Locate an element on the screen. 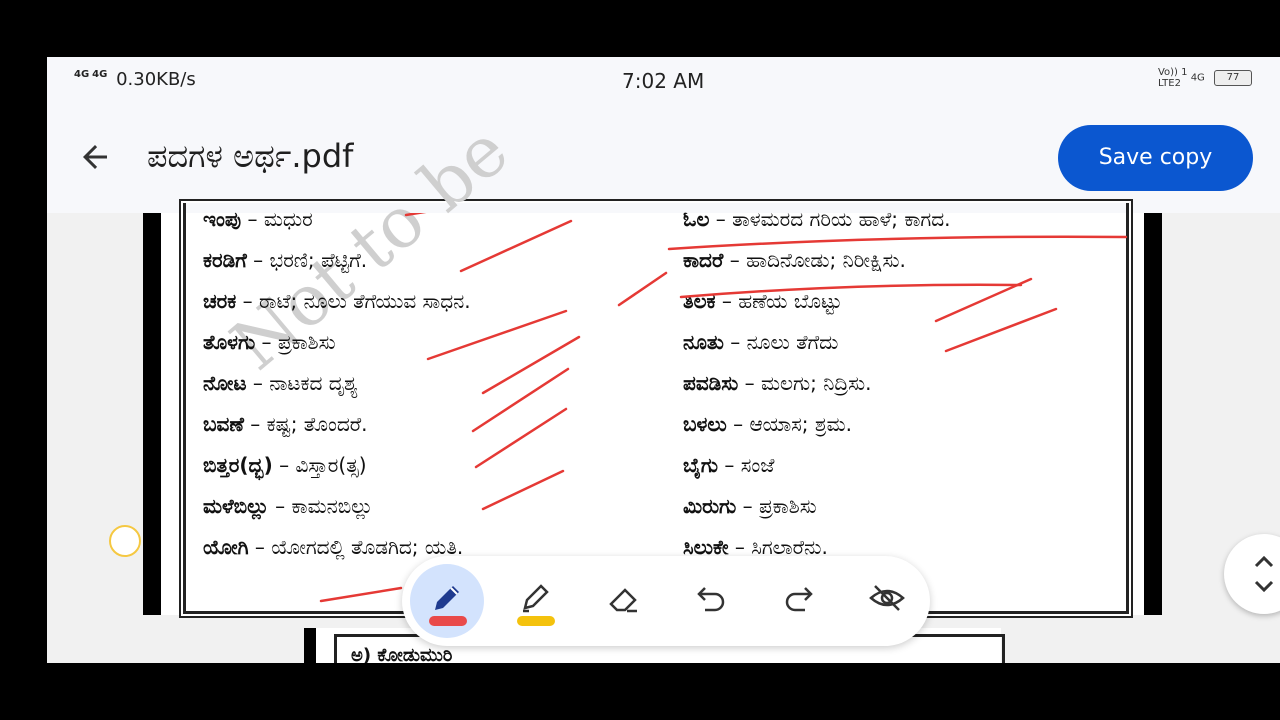 This screenshot has width=1280, height=720. highlighter-icon is located at coordinates (536, 598).